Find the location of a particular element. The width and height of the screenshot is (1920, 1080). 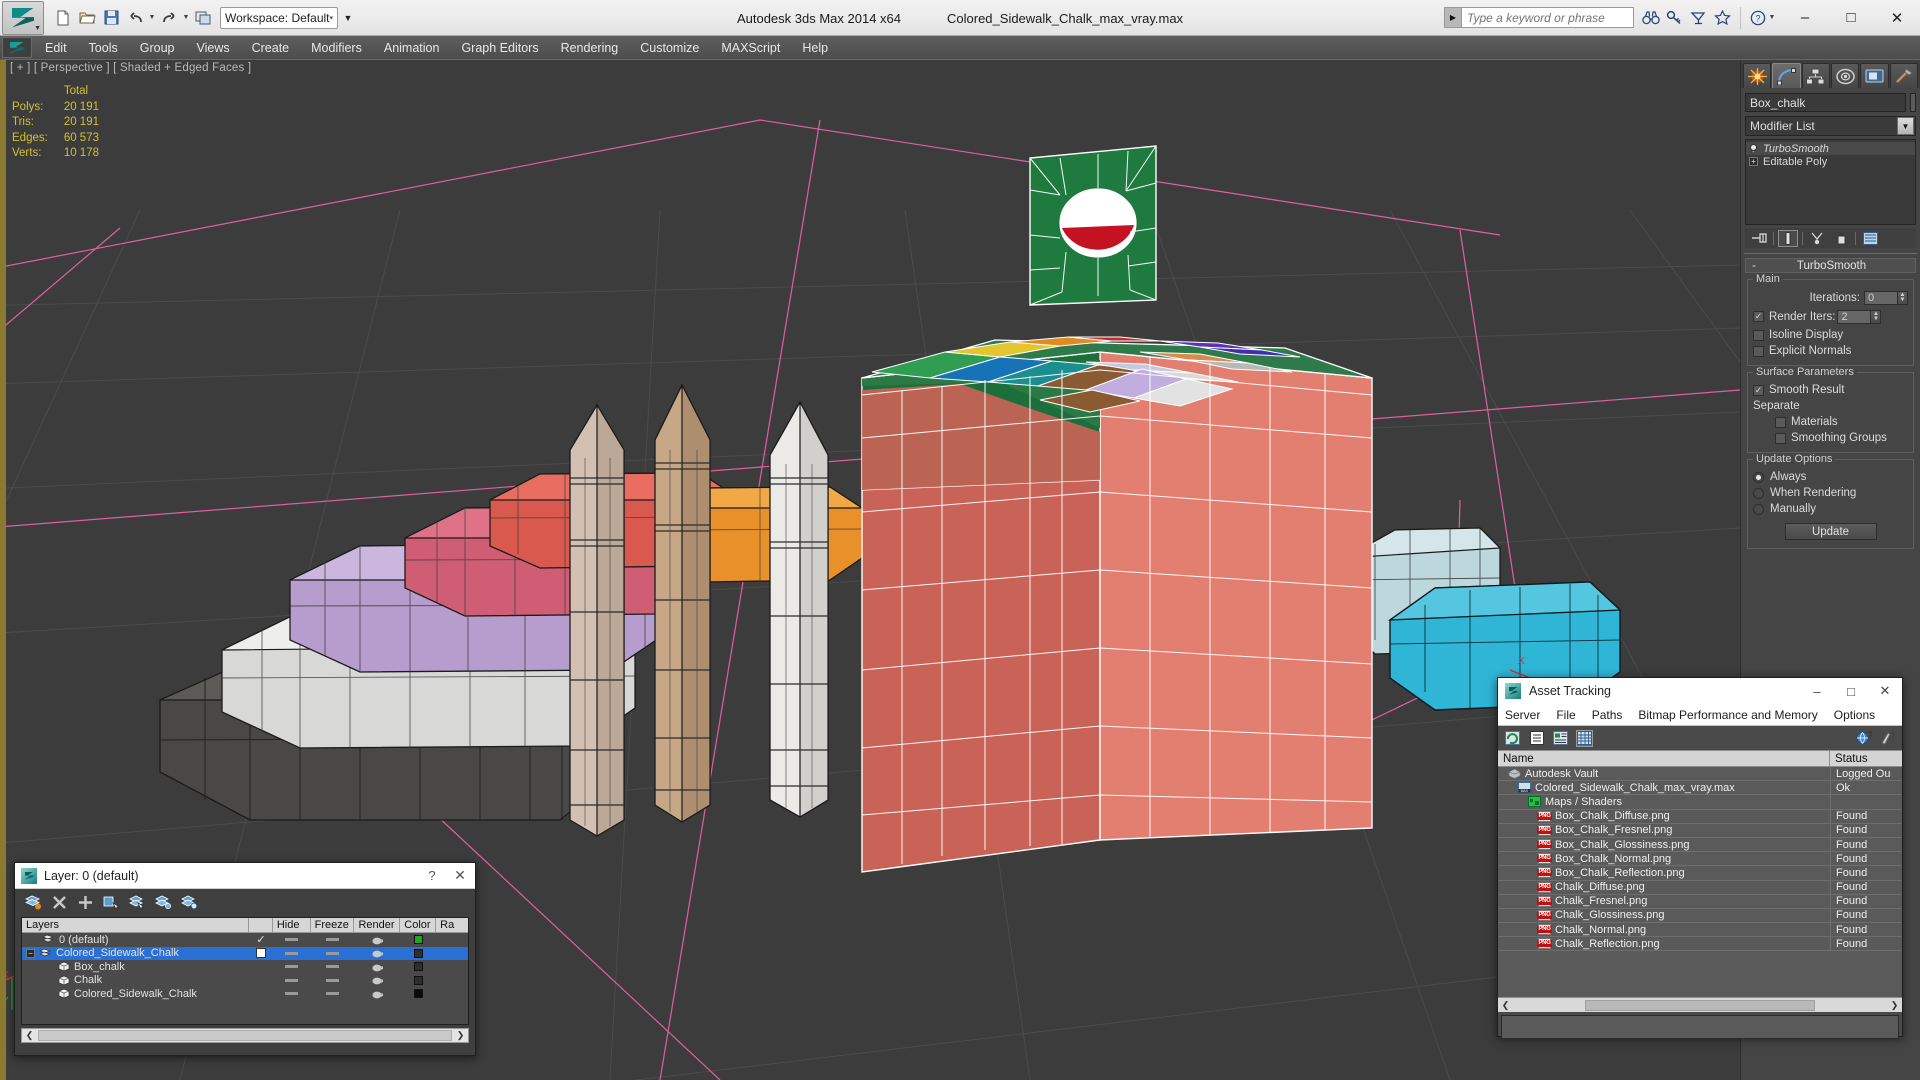

menu-item-bitmap-performance: Bitmap Performance and Memory is located at coordinates (1727, 715).